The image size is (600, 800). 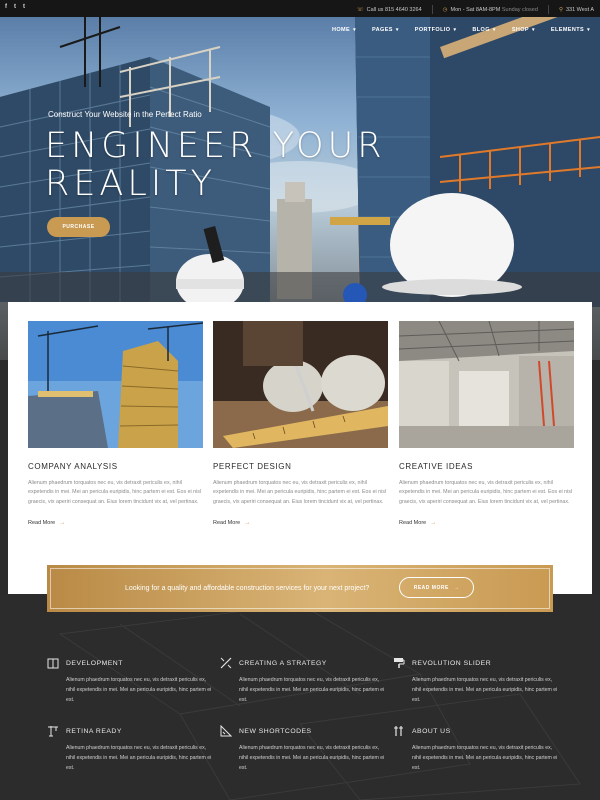 I want to click on address-text: 331 West A, so click(x=579, y=9).